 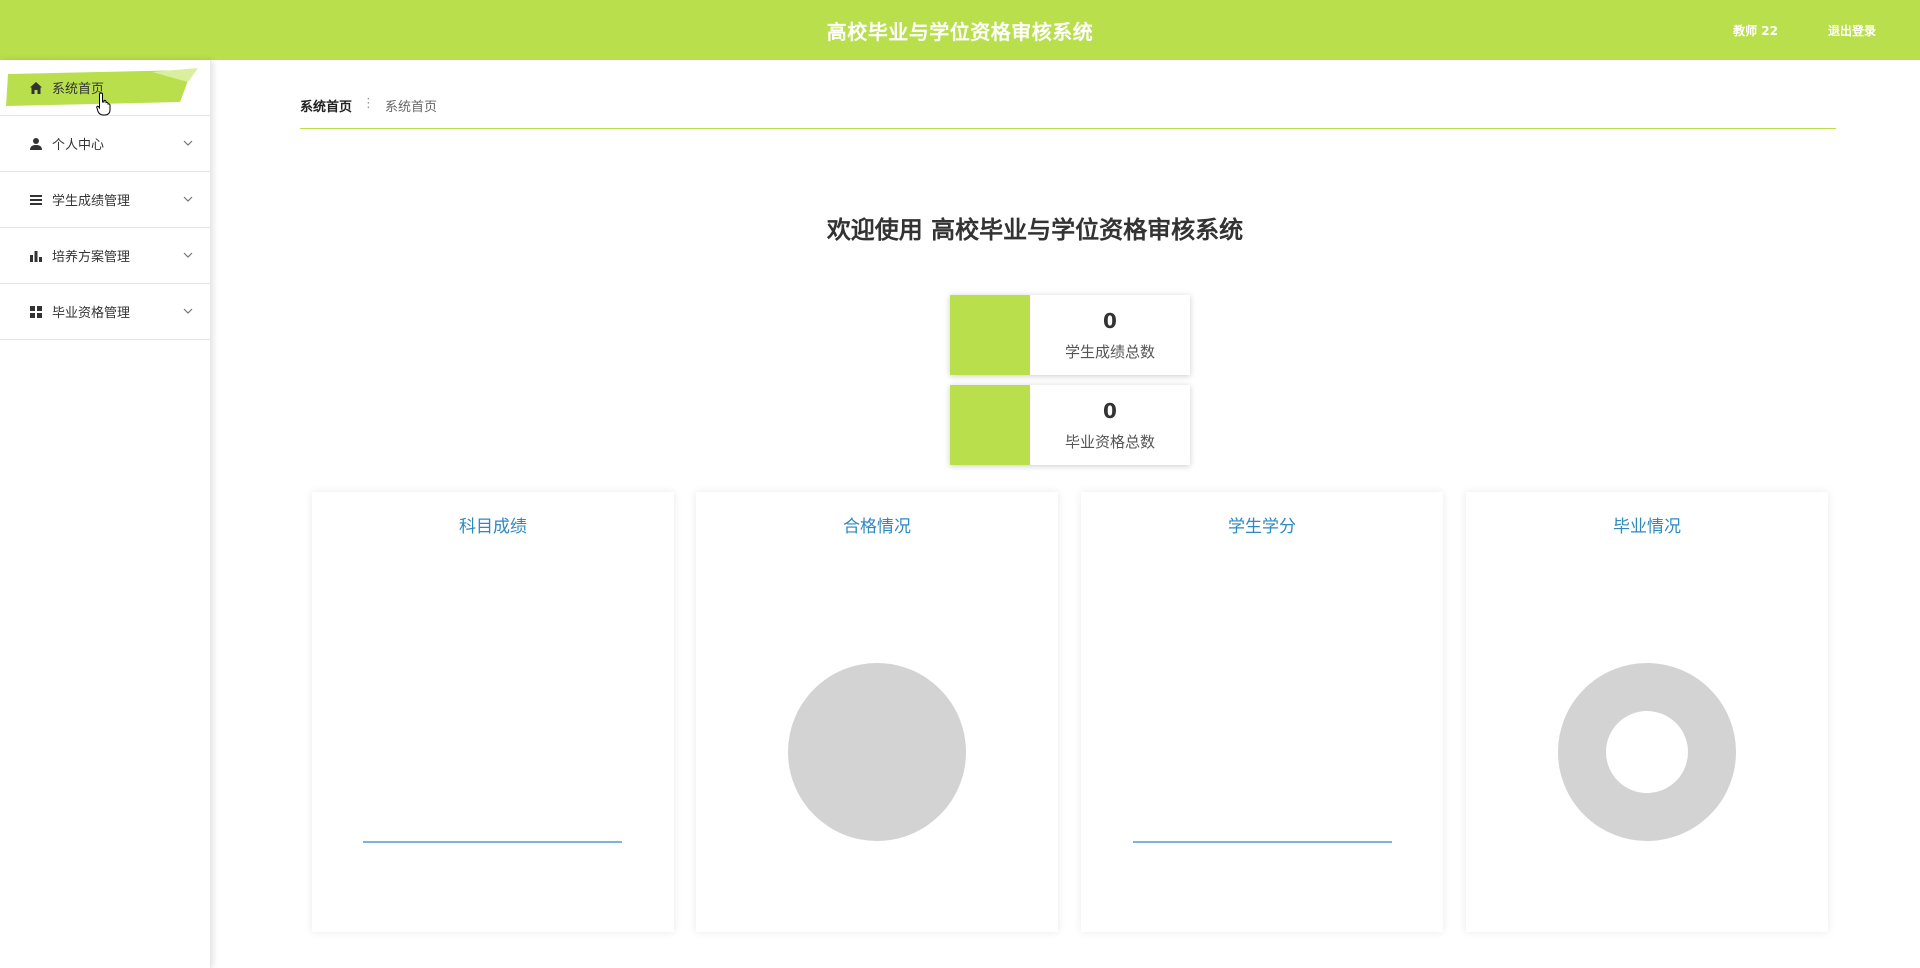 I want to click on user-name: 教师 22, so click(x=1755, y=30).